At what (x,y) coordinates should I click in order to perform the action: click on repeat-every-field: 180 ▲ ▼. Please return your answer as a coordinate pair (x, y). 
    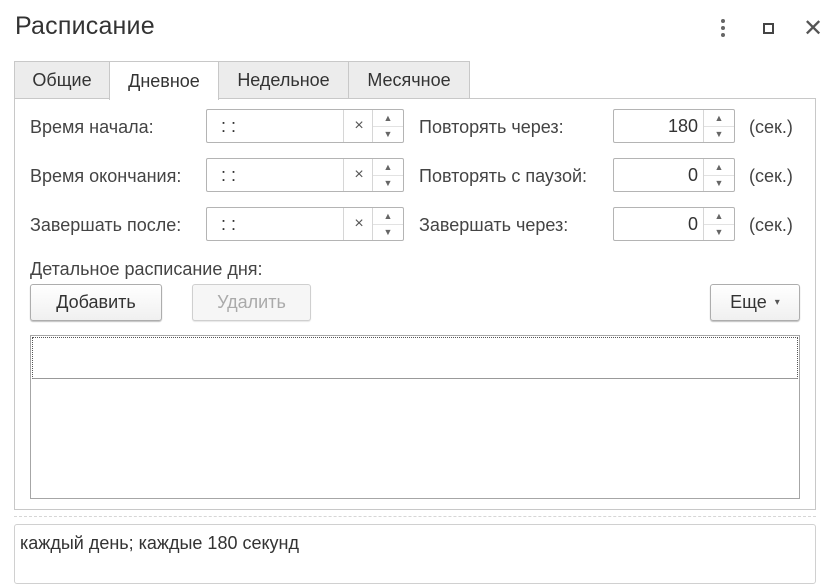
    Looking at the image, I should click on (674, 126).